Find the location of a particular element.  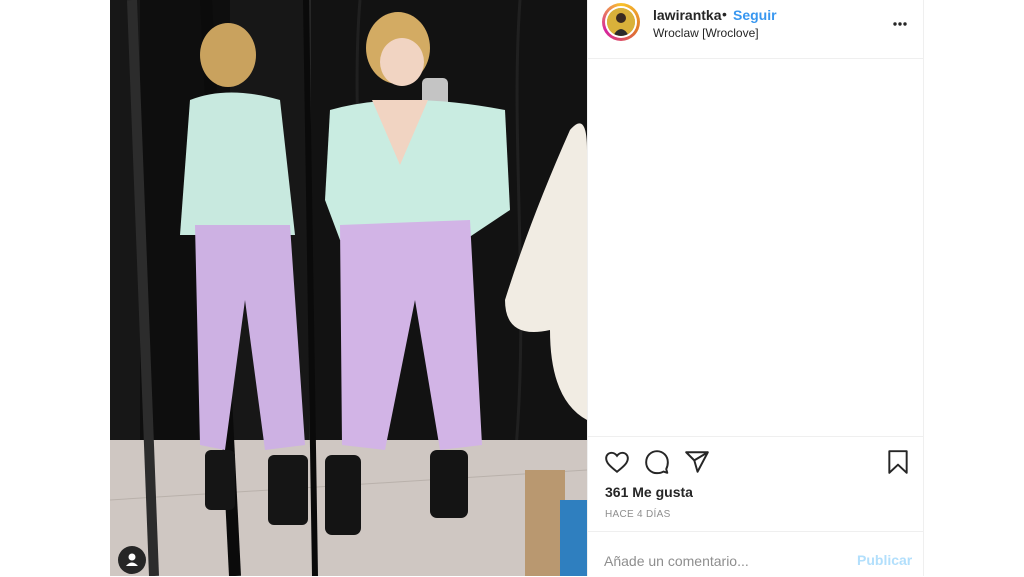

comment-input is located at coordinates (714, 561).